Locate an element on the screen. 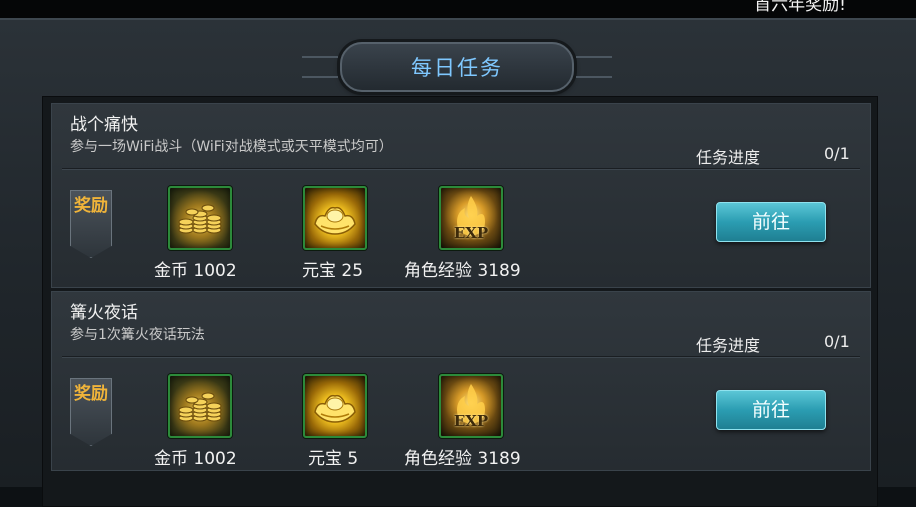  task-description: 参与1次篝火夜话玩法 is located at coordinates (137, 335).